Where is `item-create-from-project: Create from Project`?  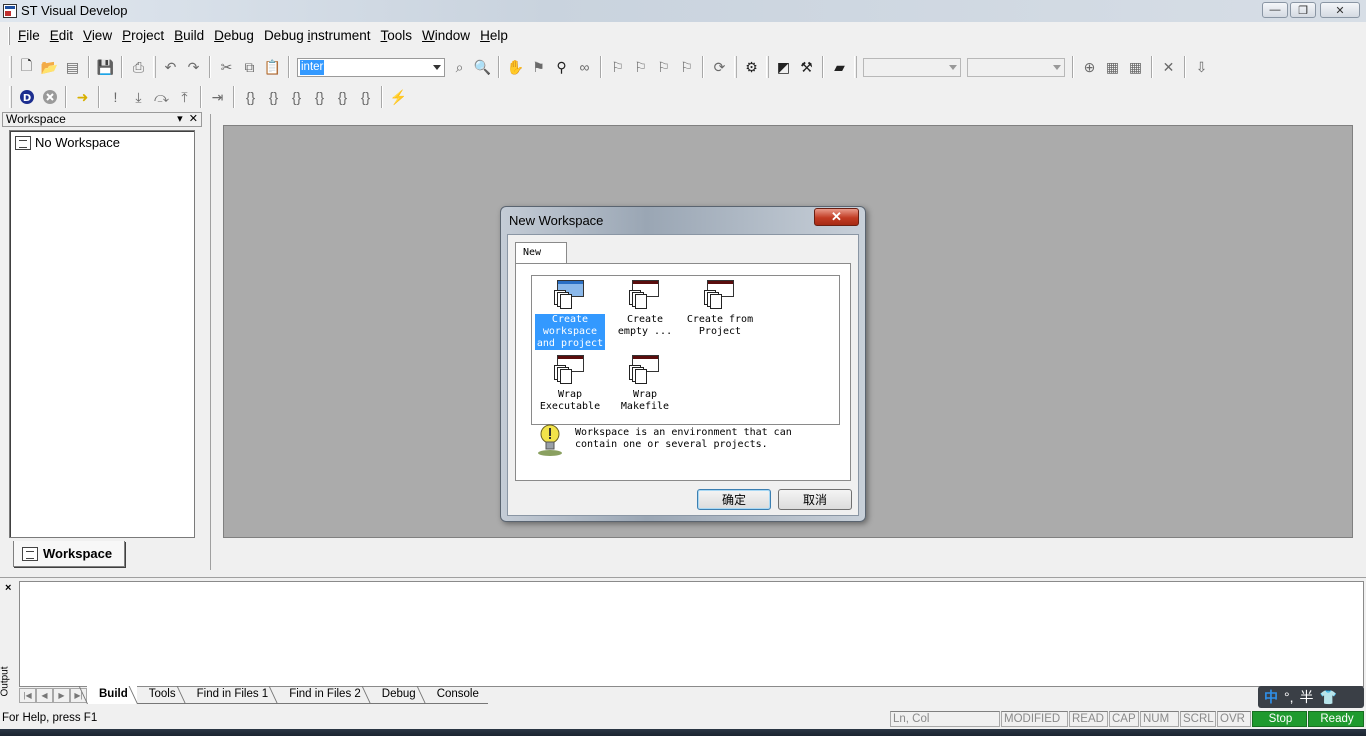 item-create-from-project: Create from Project is located at coordinates (720, 309).